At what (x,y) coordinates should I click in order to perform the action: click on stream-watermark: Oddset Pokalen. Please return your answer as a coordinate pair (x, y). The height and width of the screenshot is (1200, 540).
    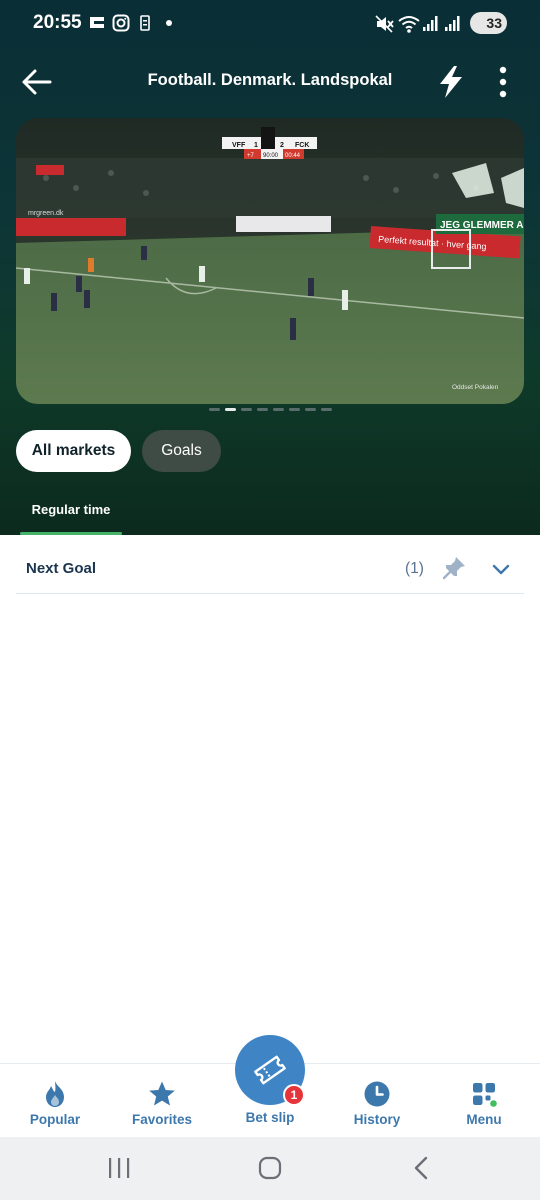
    Looking at the image, I should click on (475, 387).